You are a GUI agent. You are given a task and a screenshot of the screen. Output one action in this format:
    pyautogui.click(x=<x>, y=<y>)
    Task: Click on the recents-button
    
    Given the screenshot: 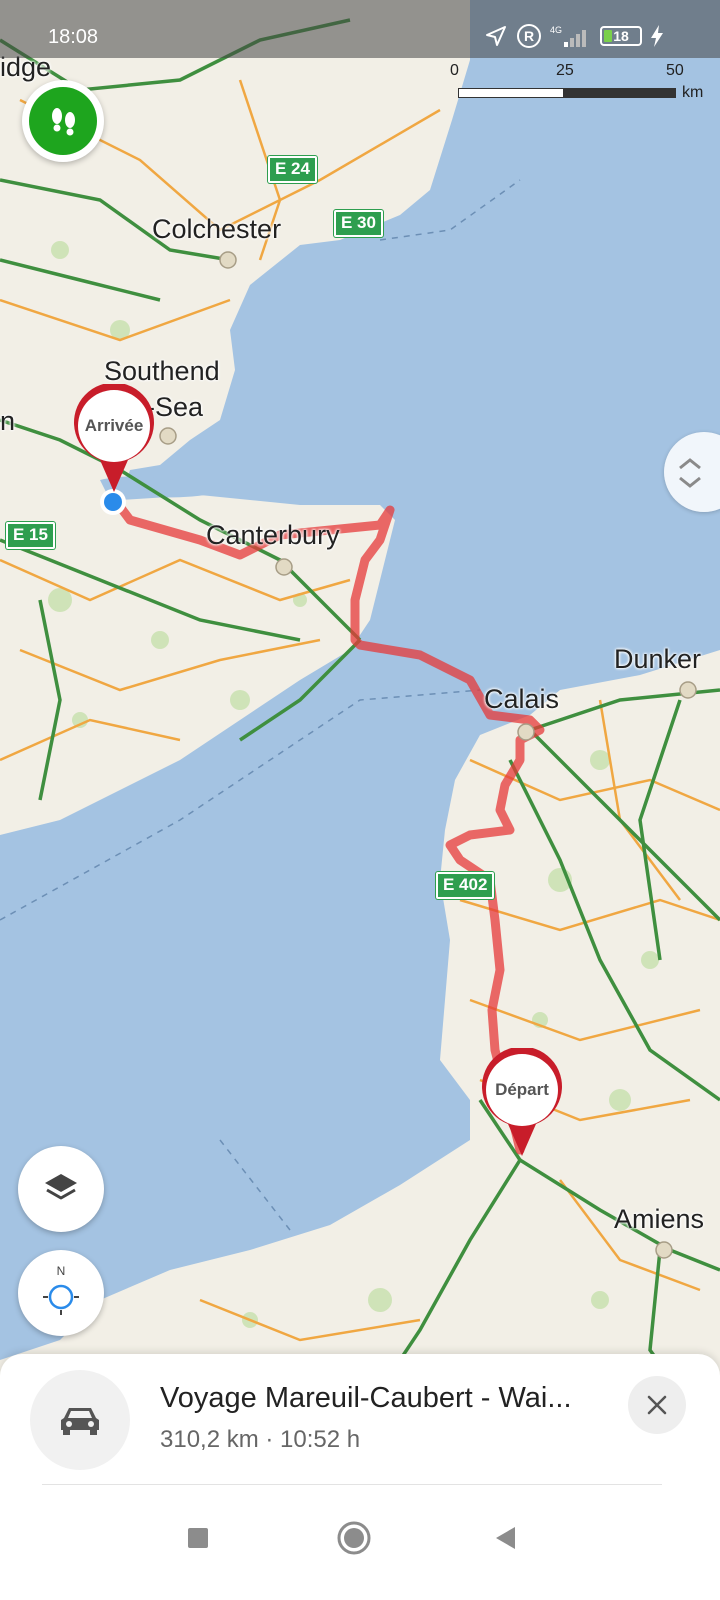 What is the action you would take?
    pyautogui.click(x=198, y=1538)
    